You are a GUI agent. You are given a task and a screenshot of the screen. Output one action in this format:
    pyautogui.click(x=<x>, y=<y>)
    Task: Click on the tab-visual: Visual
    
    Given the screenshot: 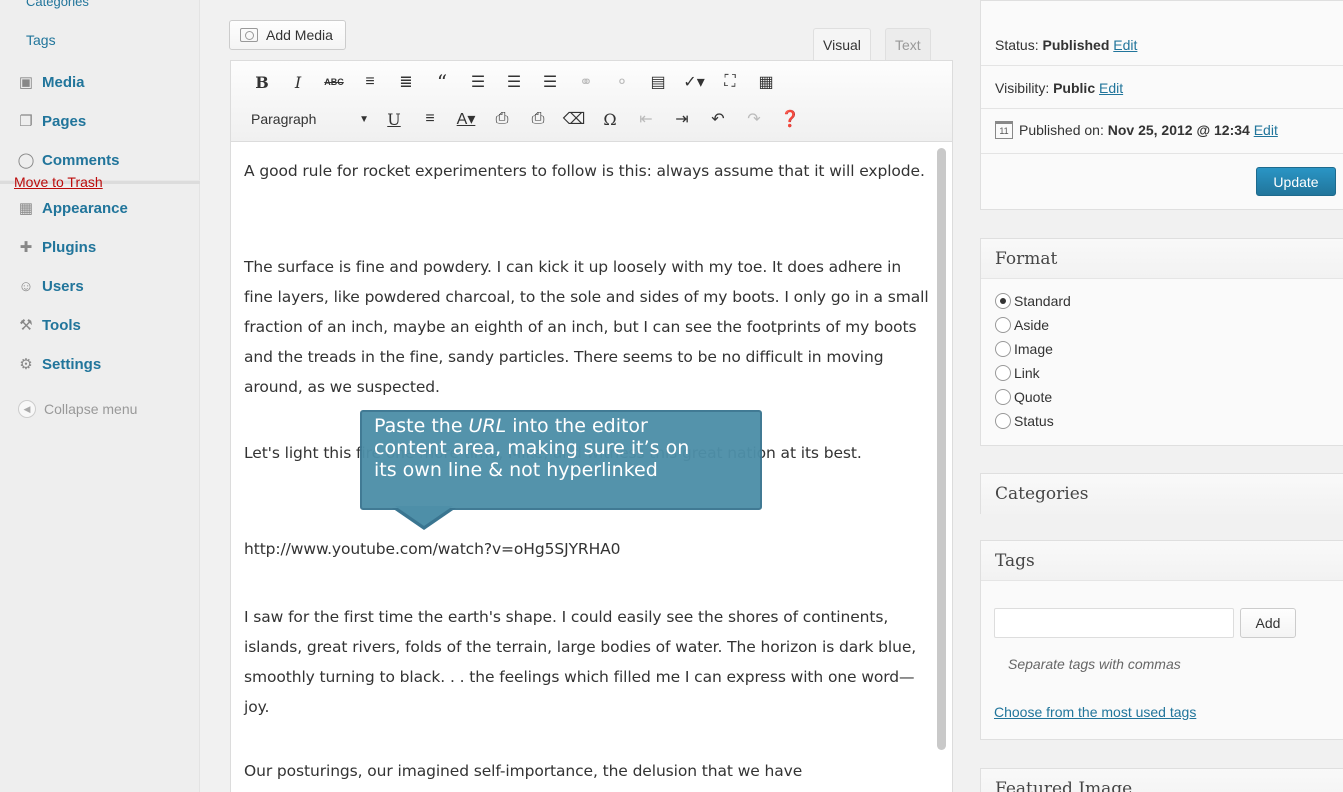 What is the action you would take?
    pyautogui.click(x=842, y=44)
    